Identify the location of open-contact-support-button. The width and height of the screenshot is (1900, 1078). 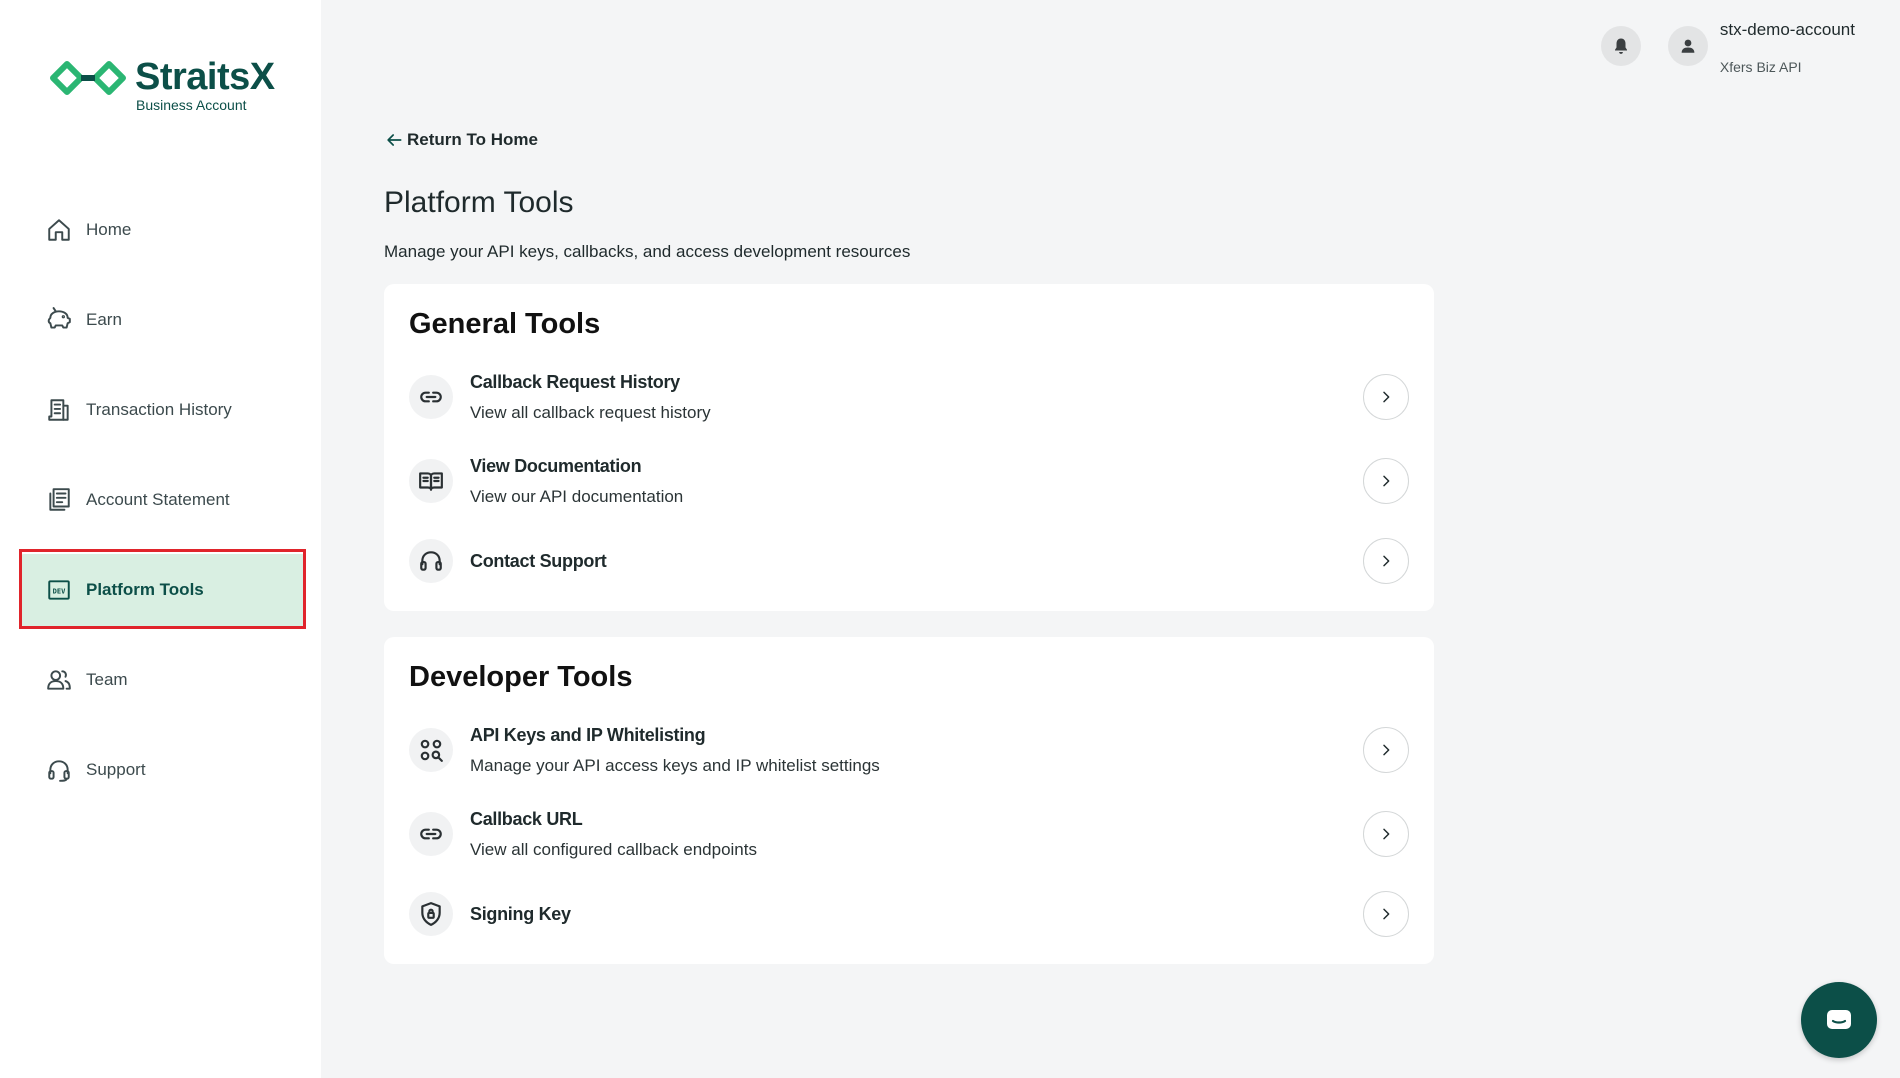
(1386, 561).